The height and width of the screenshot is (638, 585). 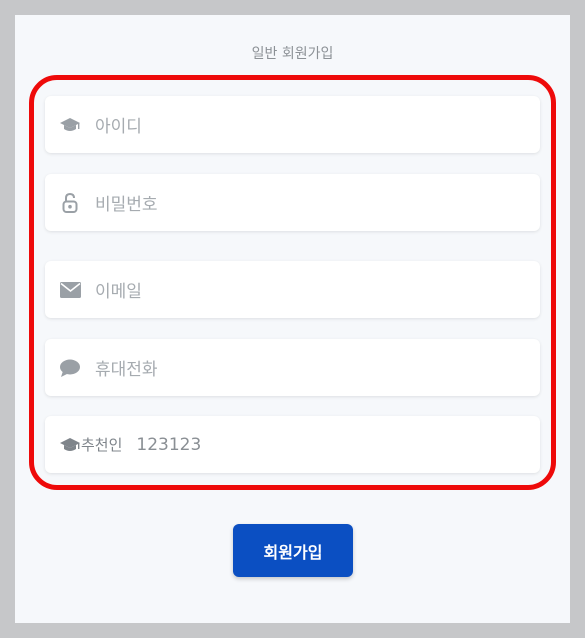 I want to click on chat-bubble-icon, so click(x=70, y=368).